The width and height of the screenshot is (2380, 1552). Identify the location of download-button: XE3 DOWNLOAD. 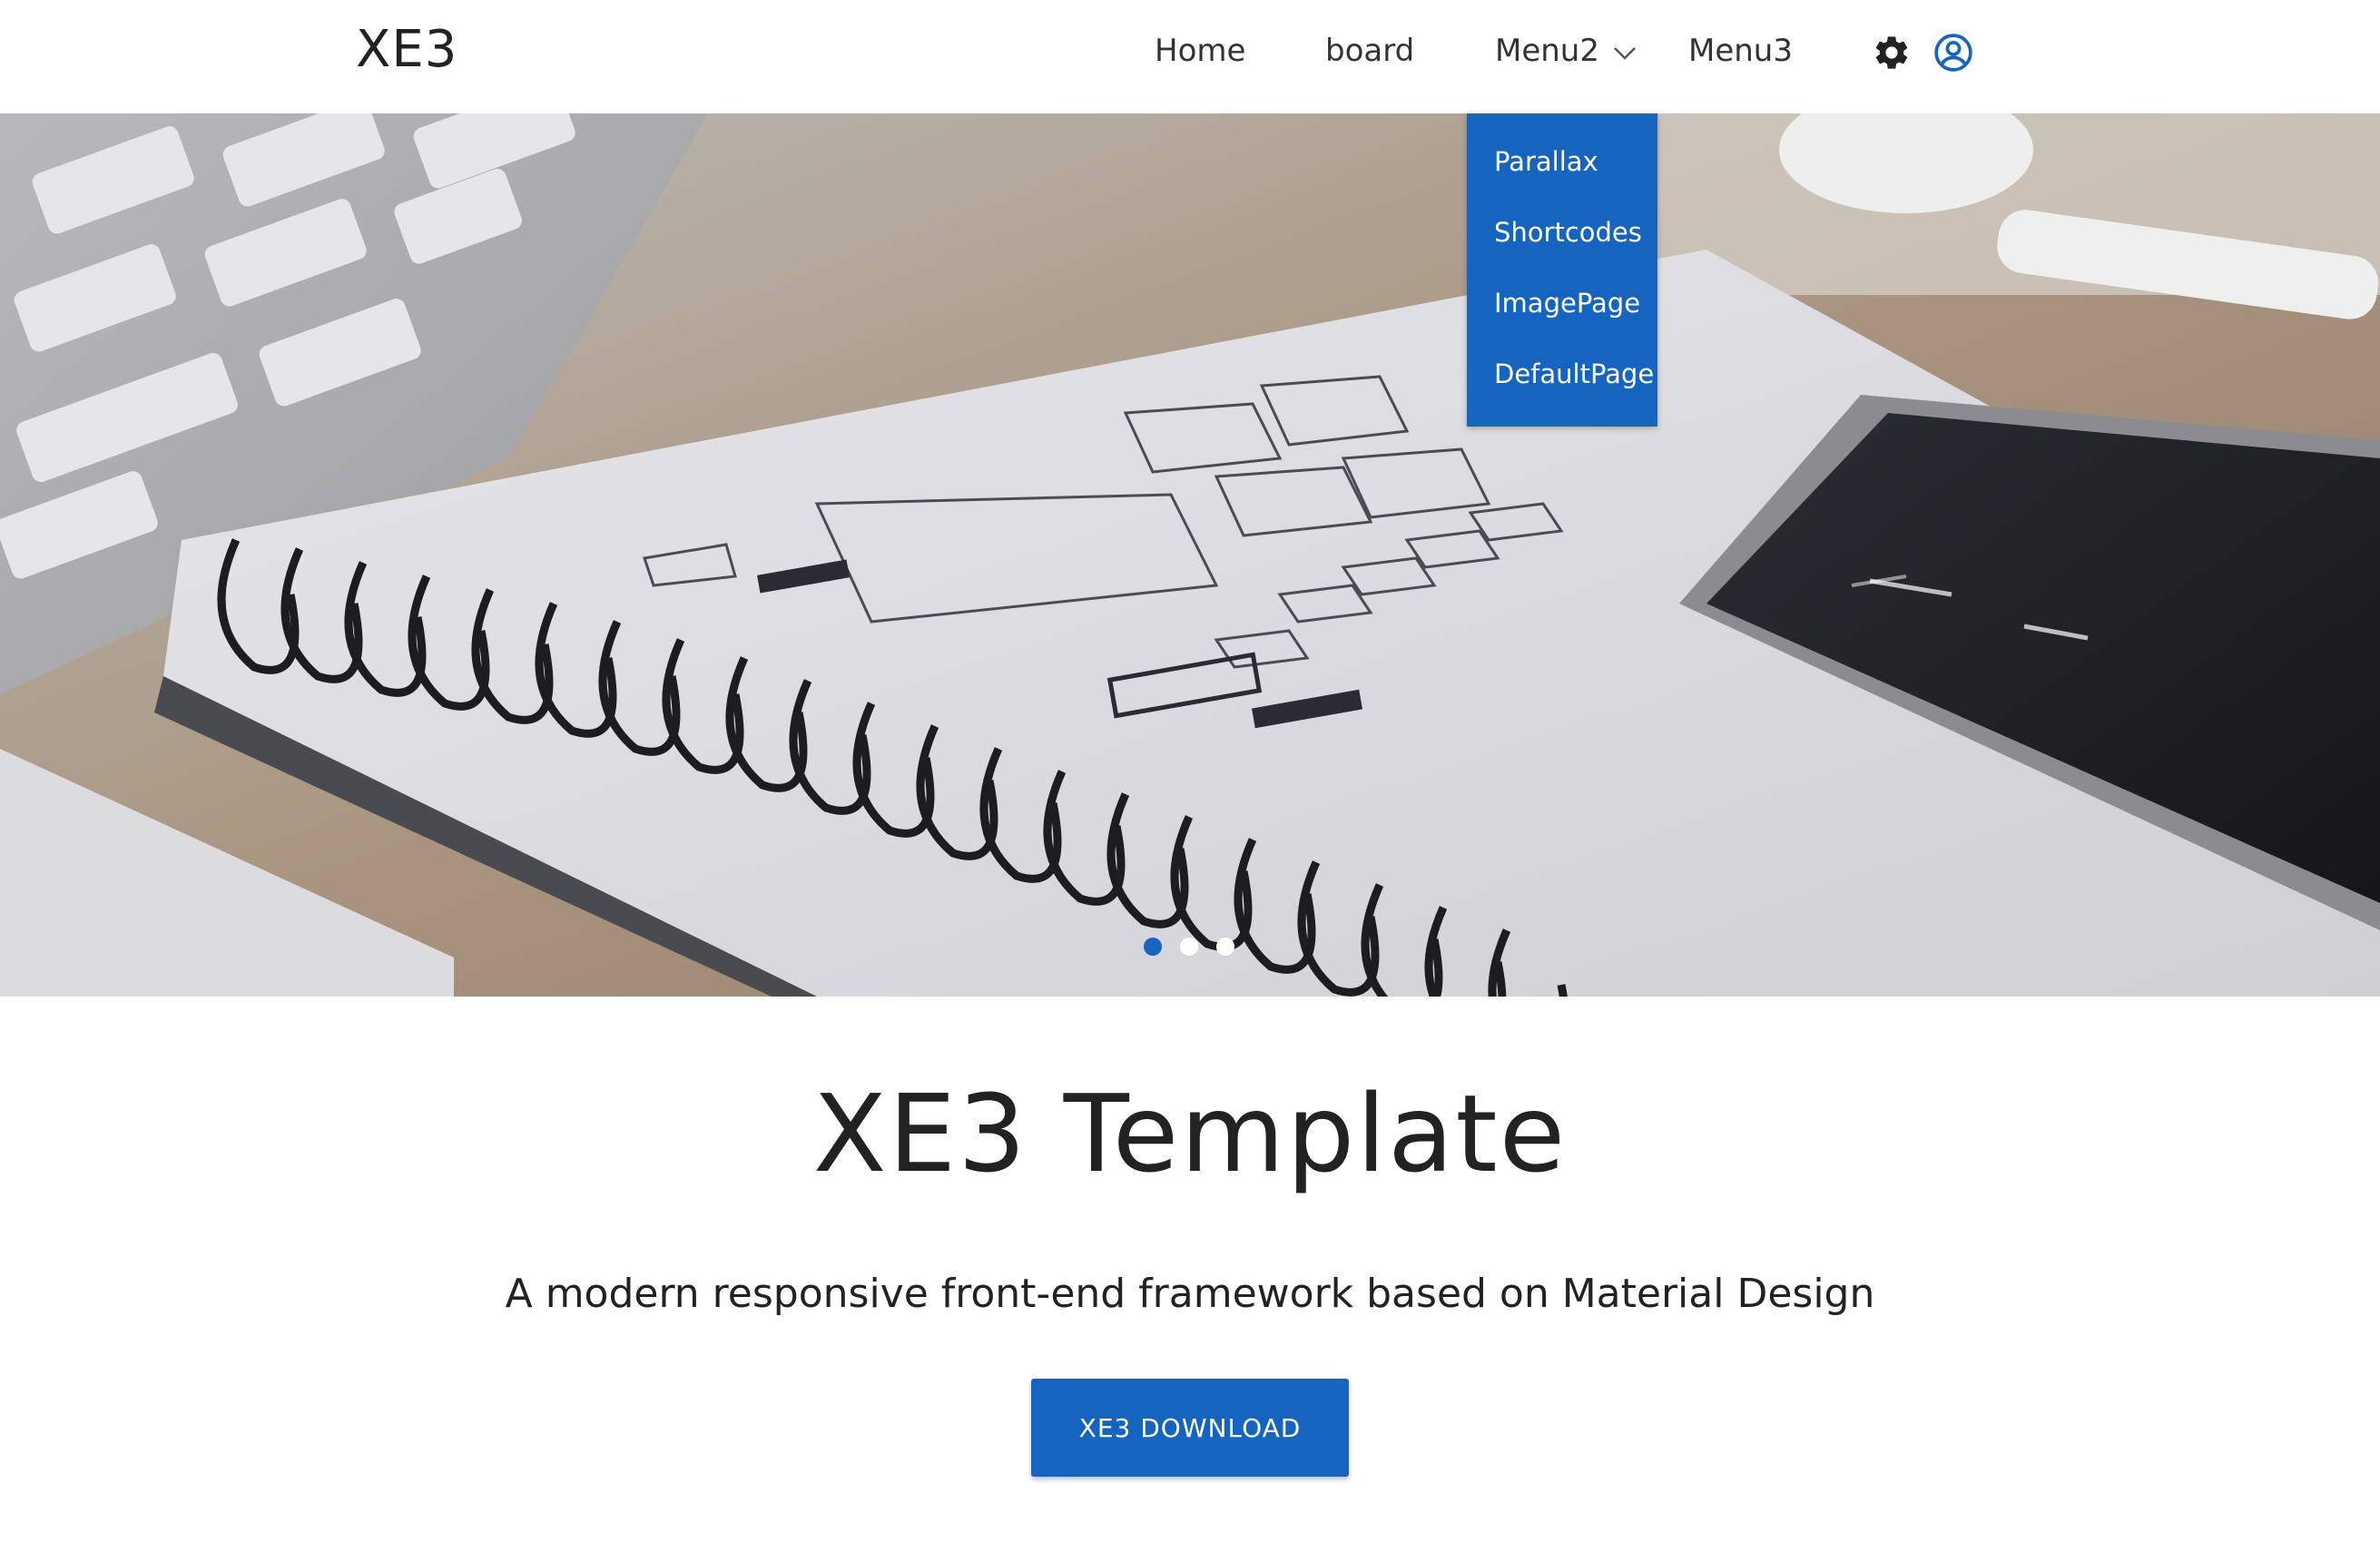
(1190, 1428).